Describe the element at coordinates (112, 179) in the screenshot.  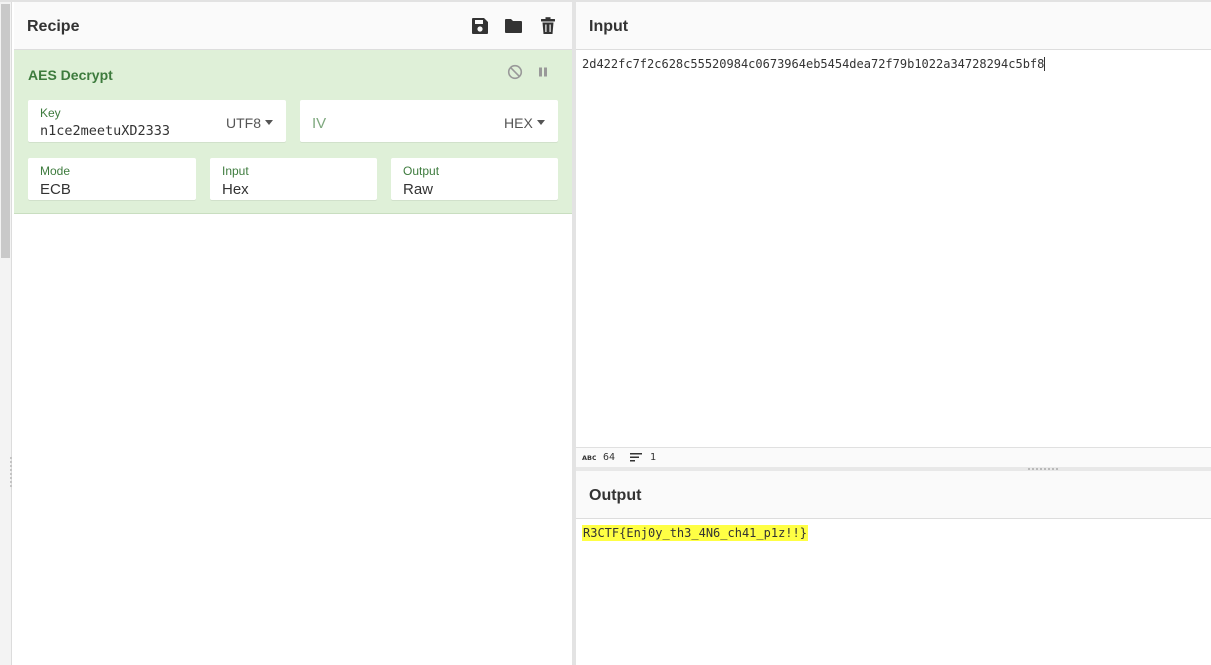
I see `mode-select: Mode ECB` at that location.